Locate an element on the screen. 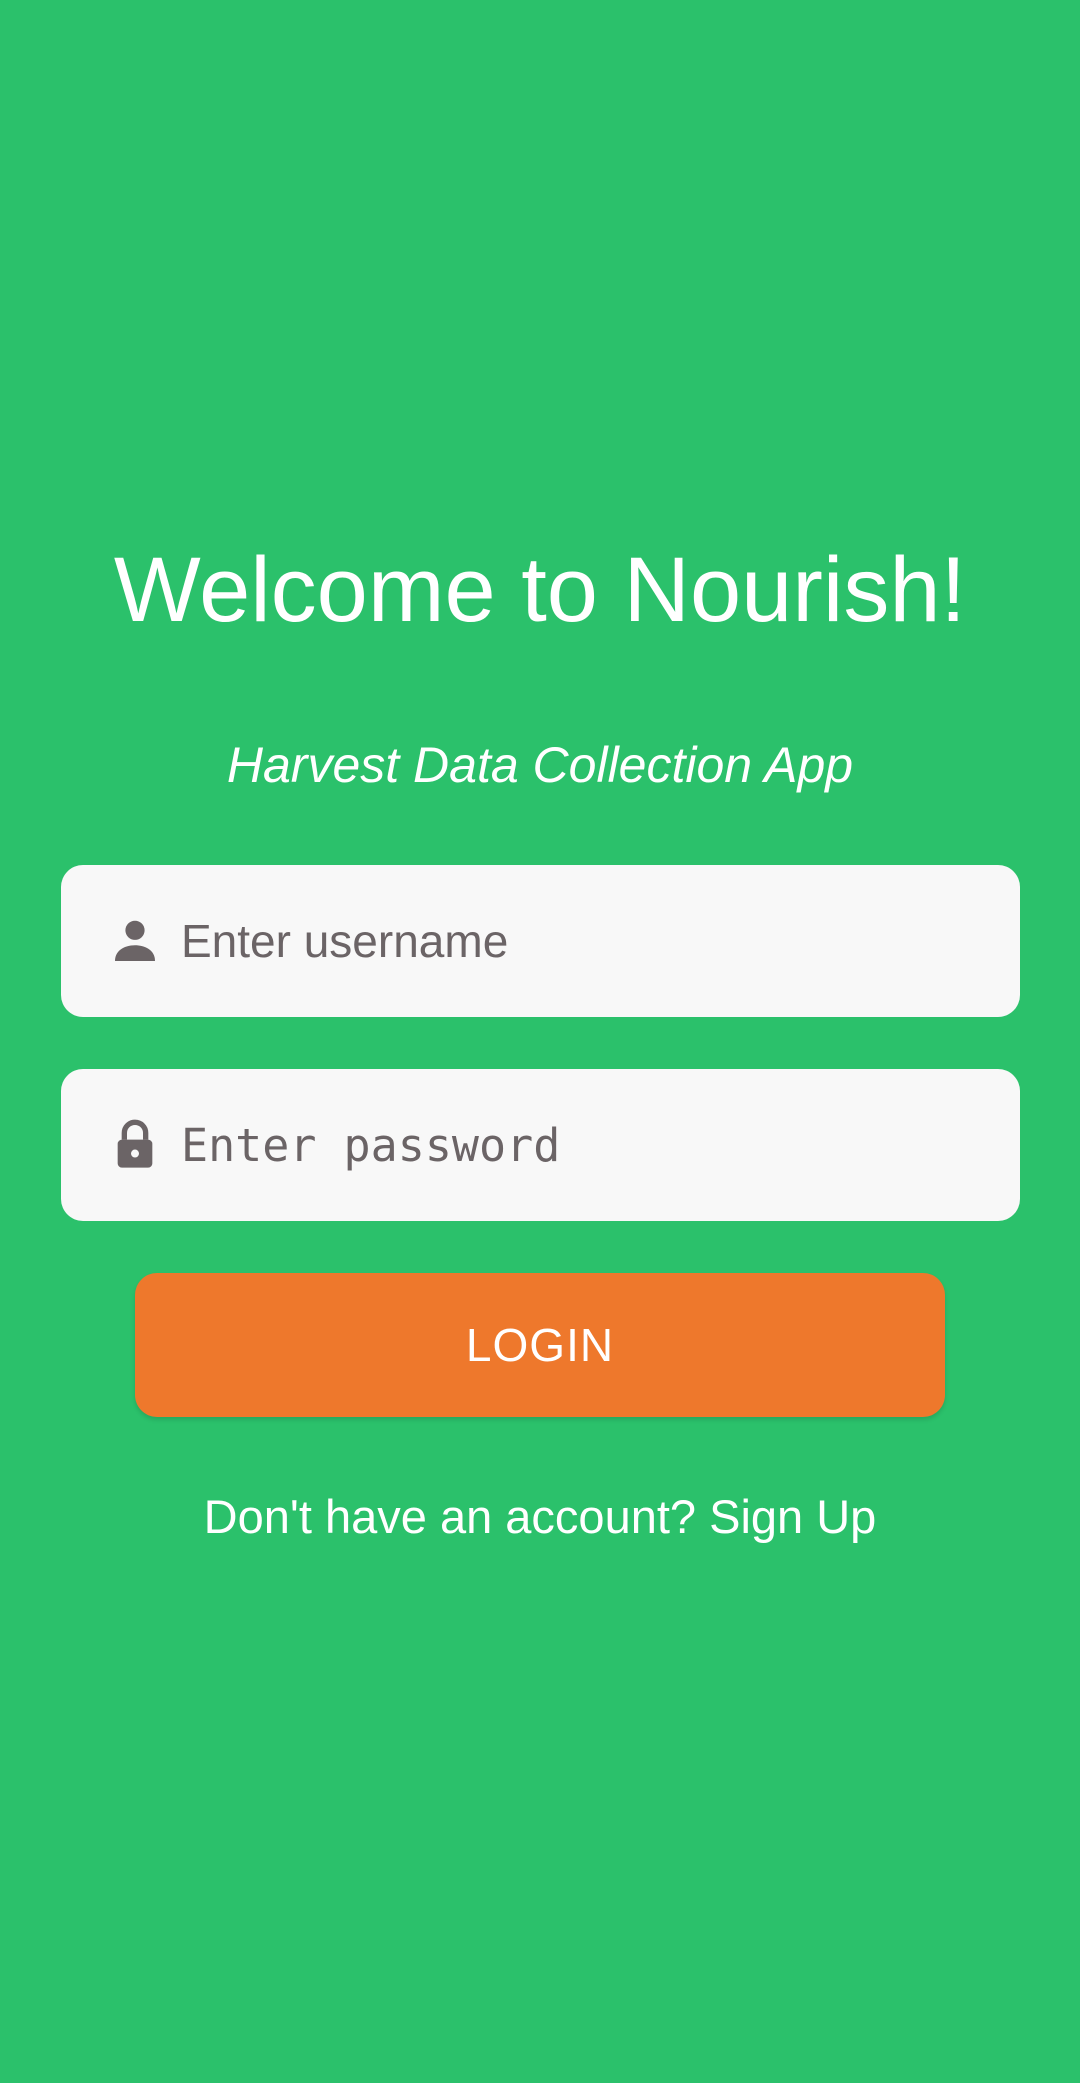 This screenshot has height=2083, width=1080. page-title: Welcome to Nourish! is located at coordinates (540, 590).